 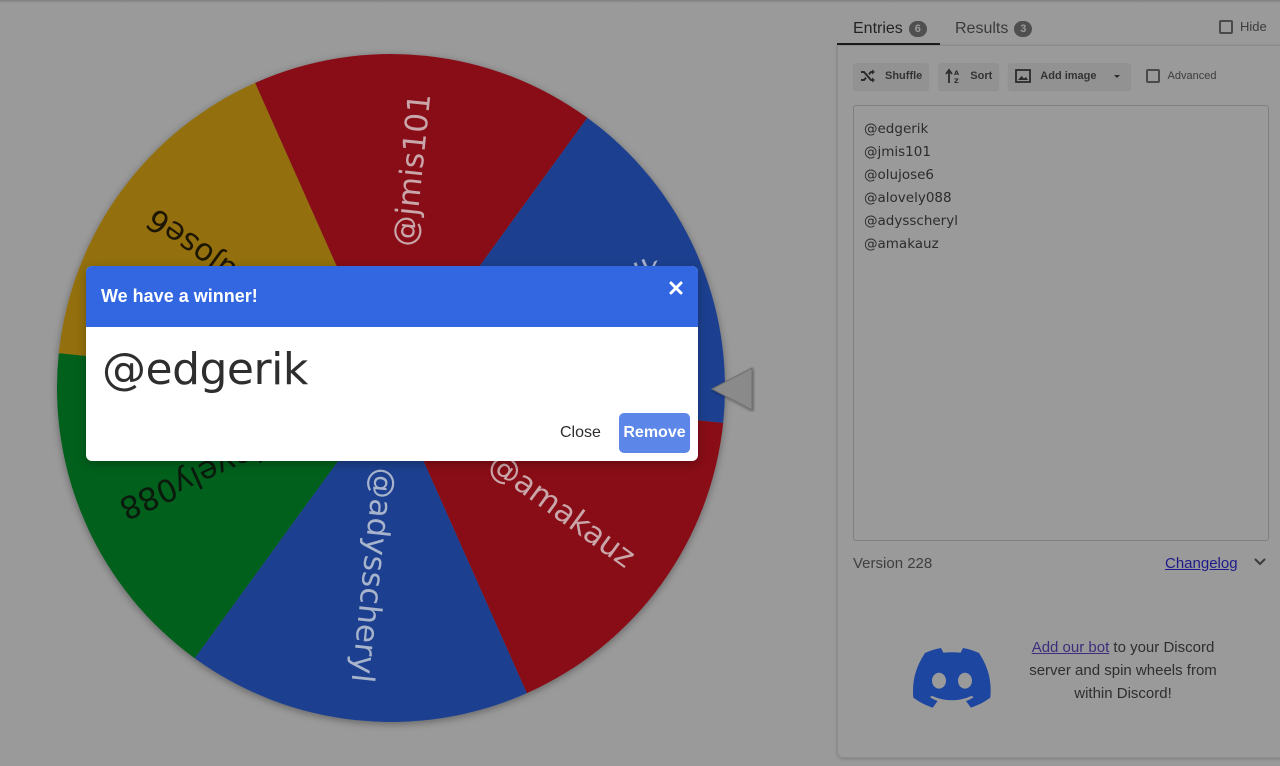 What do you see at coordinates (1063, 563) in the screenshot?
I see `version-row: Version 228 Changelog` at bounding box center [1063, 563].